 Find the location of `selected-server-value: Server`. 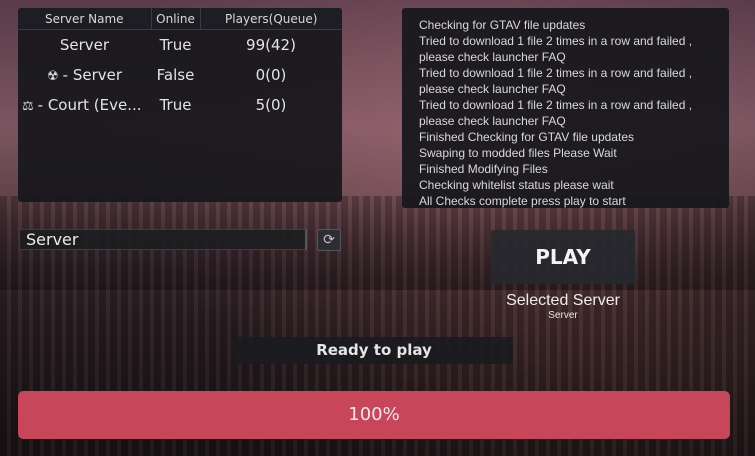

selected-server-value: Server is located at coordinates (563, 315).